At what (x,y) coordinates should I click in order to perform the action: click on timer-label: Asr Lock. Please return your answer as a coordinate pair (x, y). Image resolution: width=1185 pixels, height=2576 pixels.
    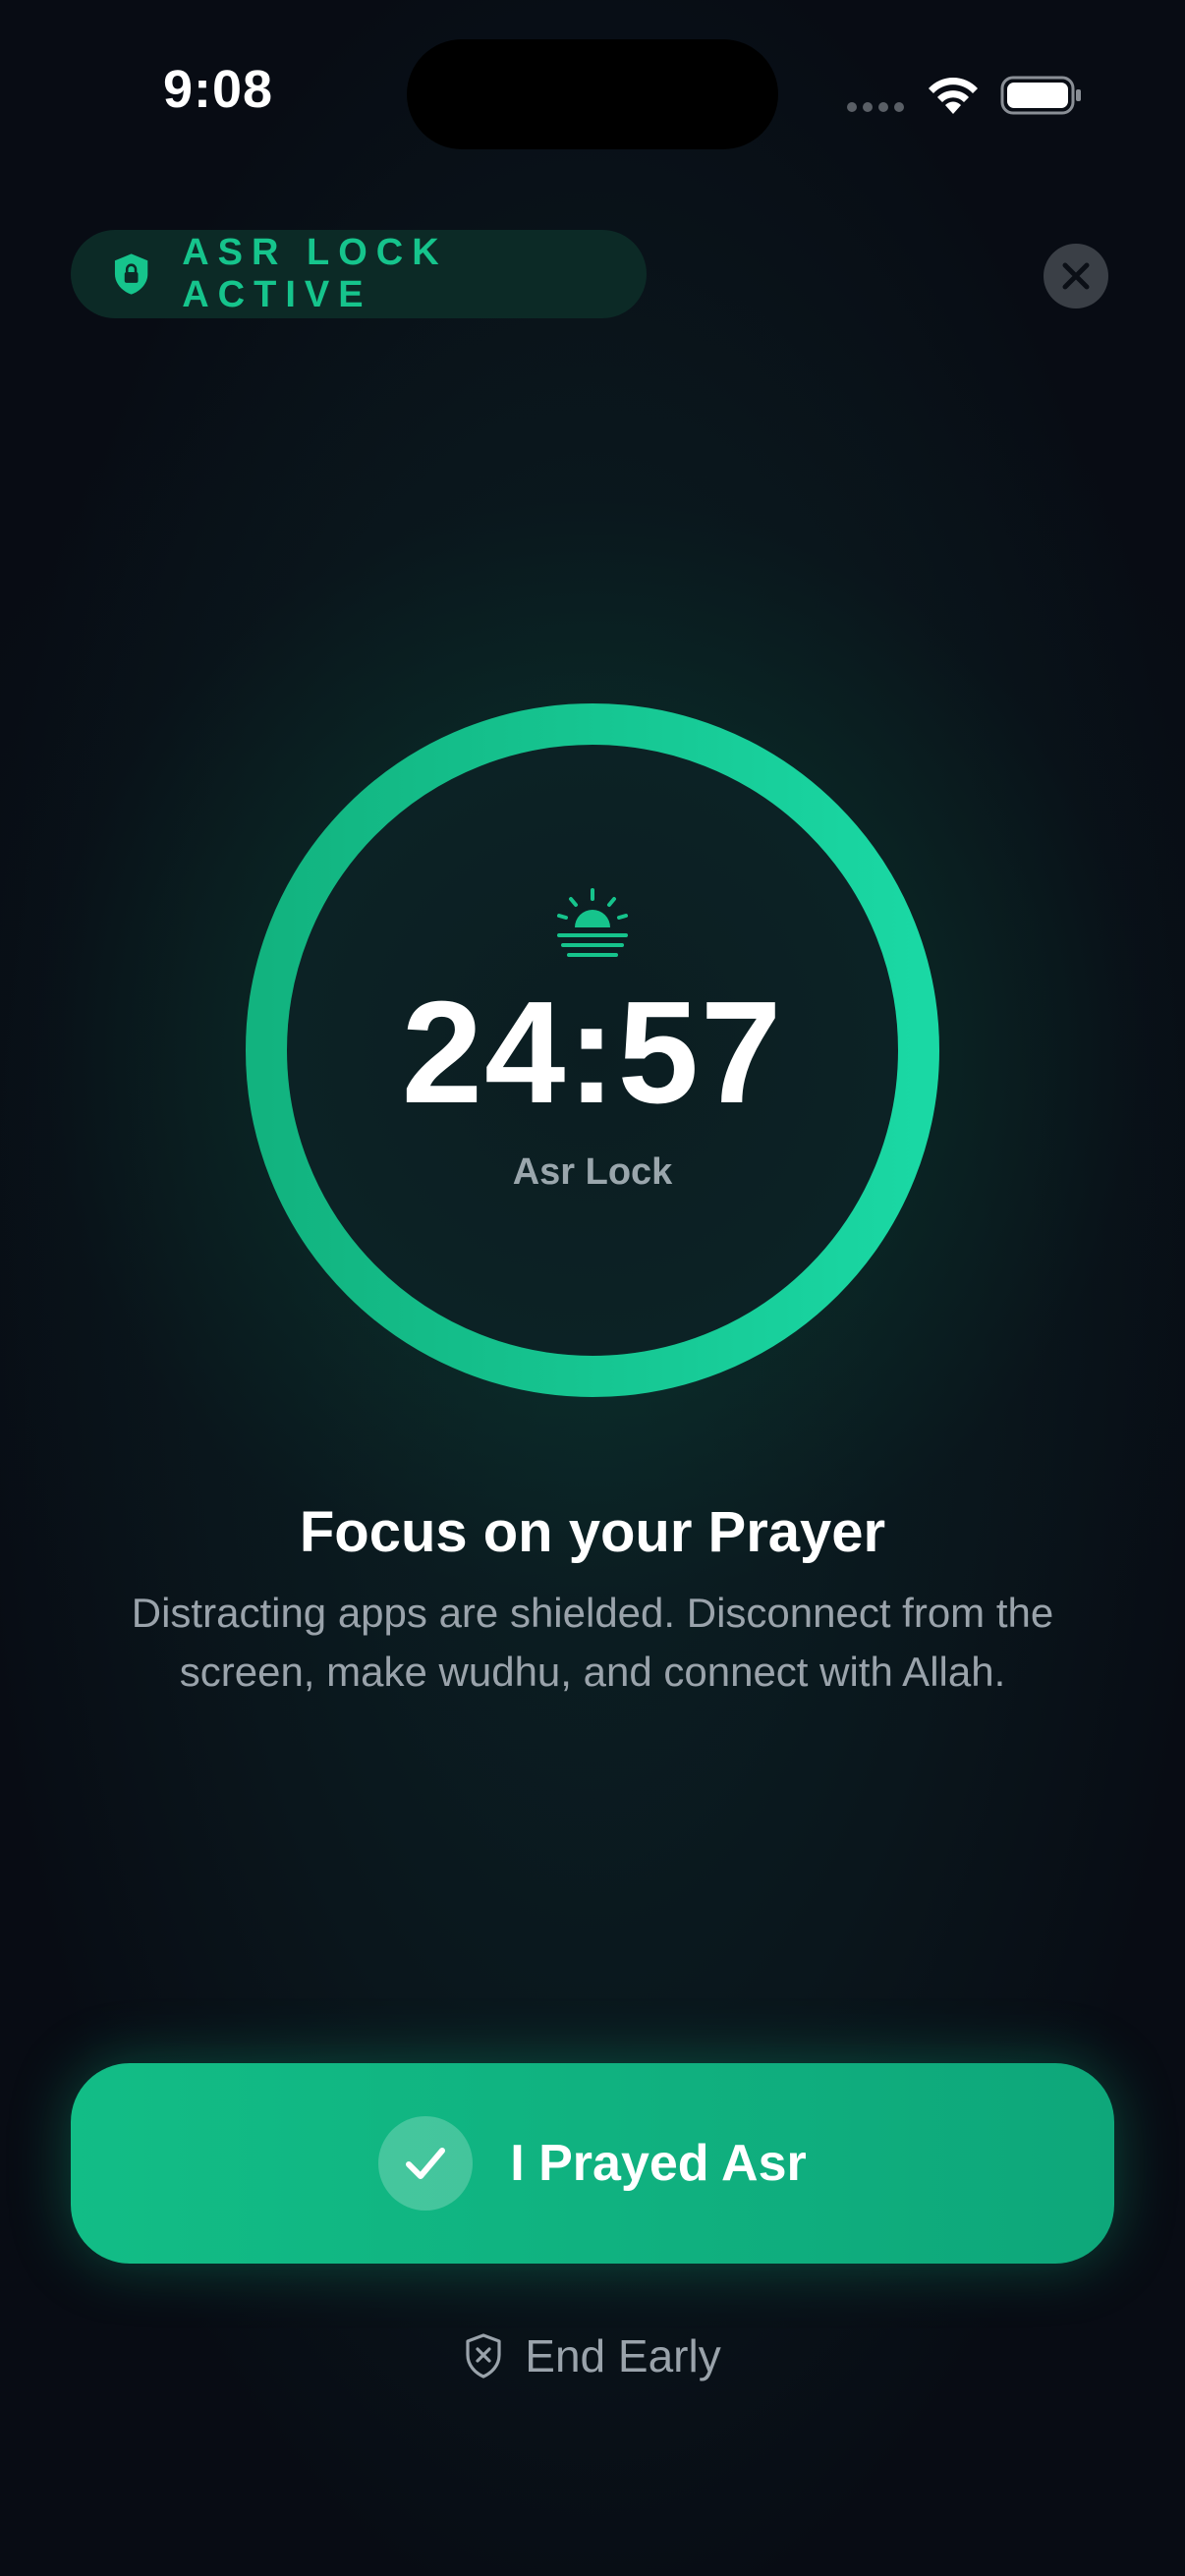
    Looking at the image, I should click on (592, 1172).